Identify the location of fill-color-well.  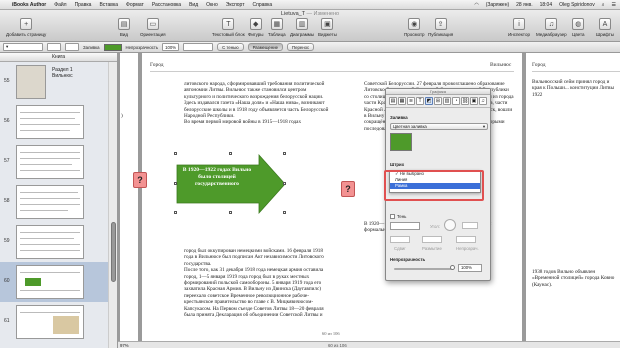
(401, 142).